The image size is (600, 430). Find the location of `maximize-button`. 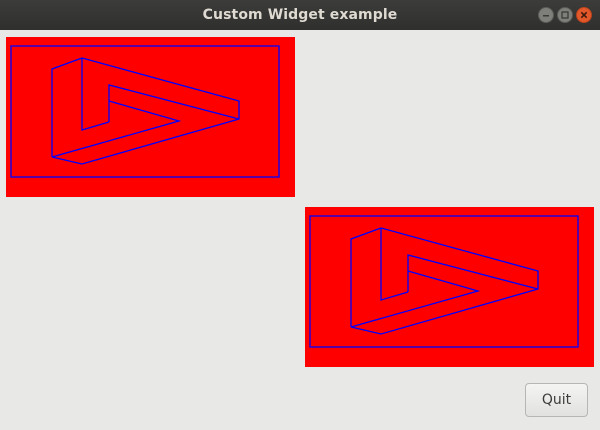

maximize-button is located at coordinates (565, 15).